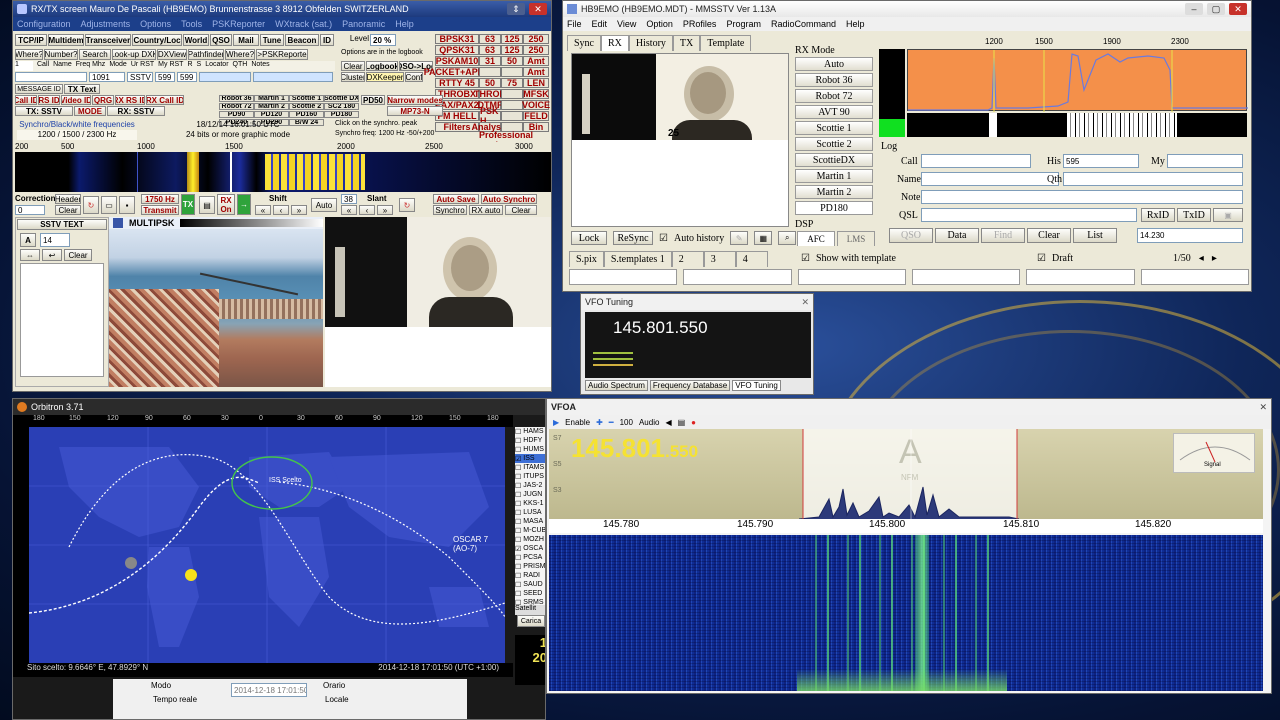 Image resolution: width=1280 pixels, height=720 pixels. Describe the element at coordinates (633, 238) in the screenshot. I see `resync-button: ReSync` at that location.